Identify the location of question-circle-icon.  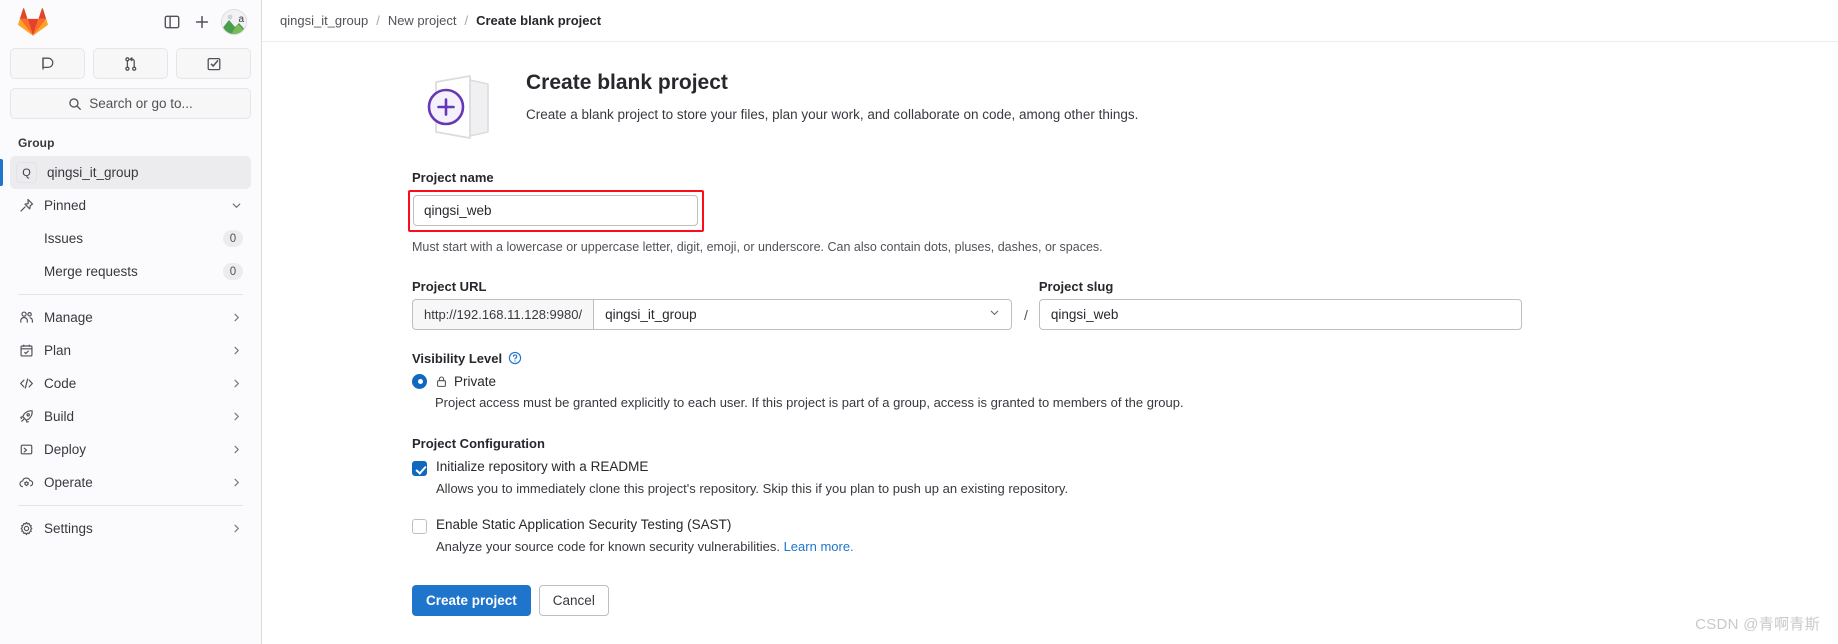
(515, 358).